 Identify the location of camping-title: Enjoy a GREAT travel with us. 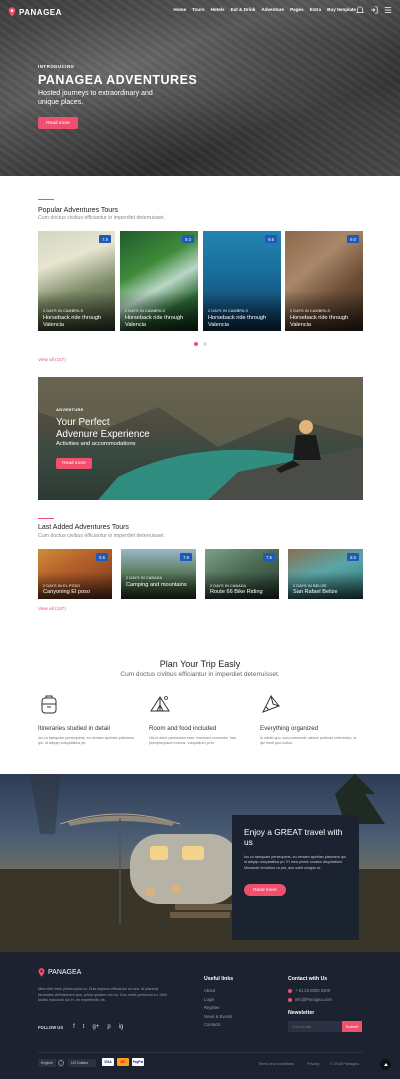
(293, 837).